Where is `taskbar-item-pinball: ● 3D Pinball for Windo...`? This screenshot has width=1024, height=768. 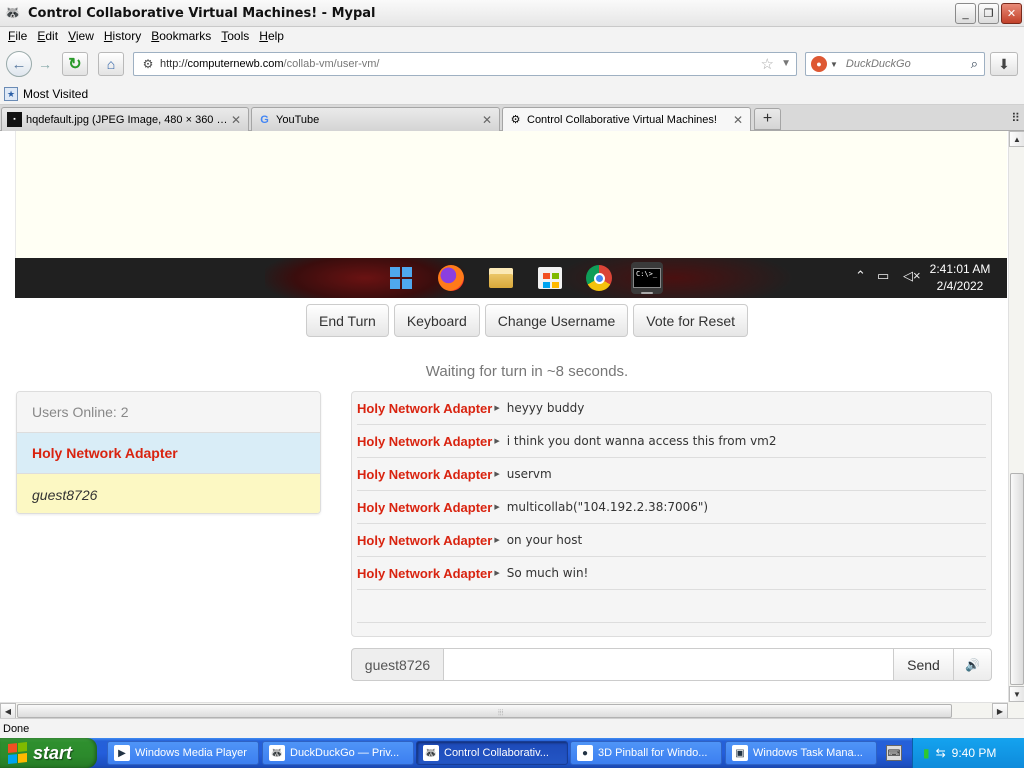 taskbar-item-pinball: ● 3D Pinball for Windo... is located at coordinates (646, 753).